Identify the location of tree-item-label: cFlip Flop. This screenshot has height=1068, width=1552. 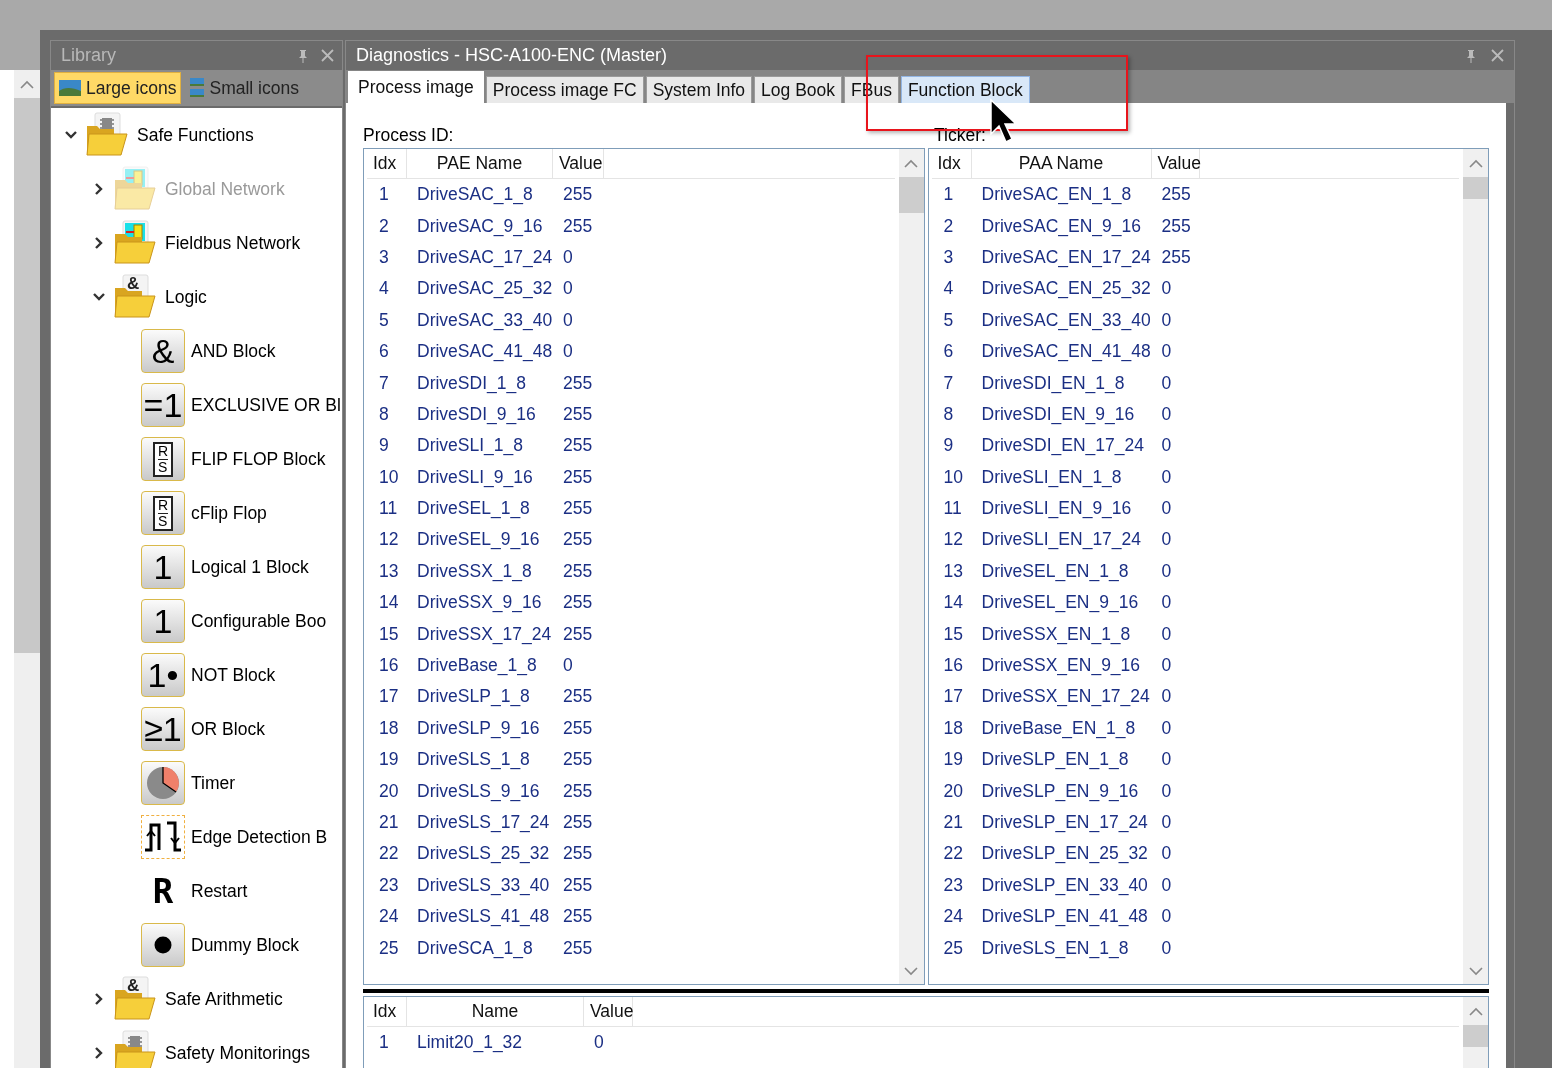
(229, 513).